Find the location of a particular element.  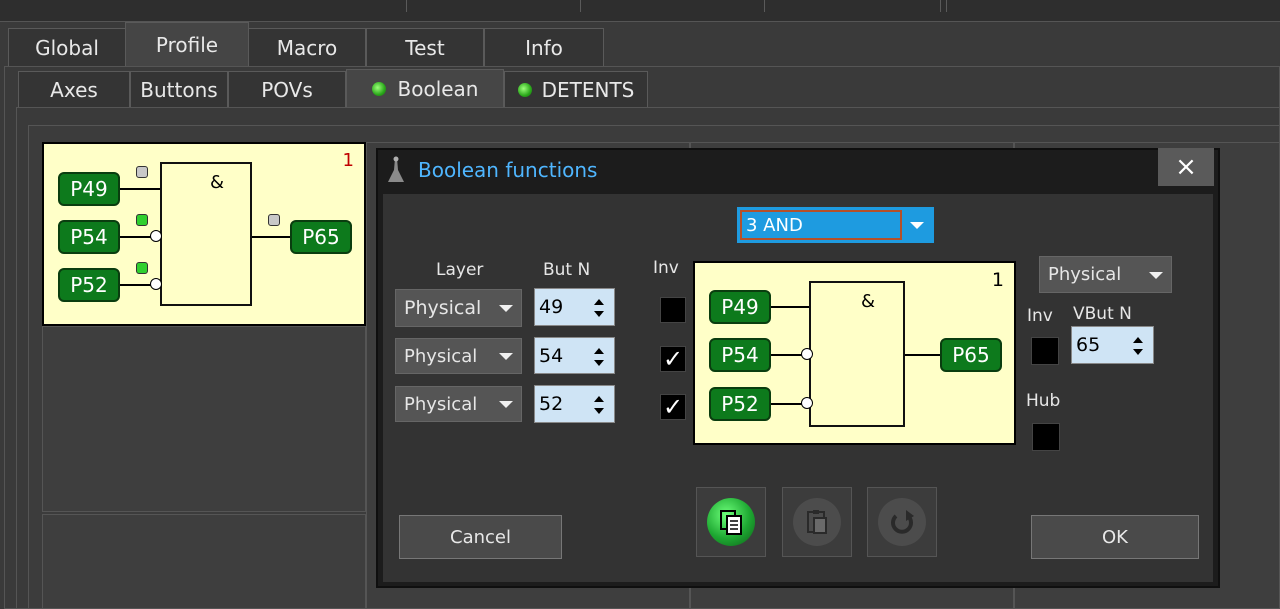

ok-button: OK is located at coordinates (1115, 537).